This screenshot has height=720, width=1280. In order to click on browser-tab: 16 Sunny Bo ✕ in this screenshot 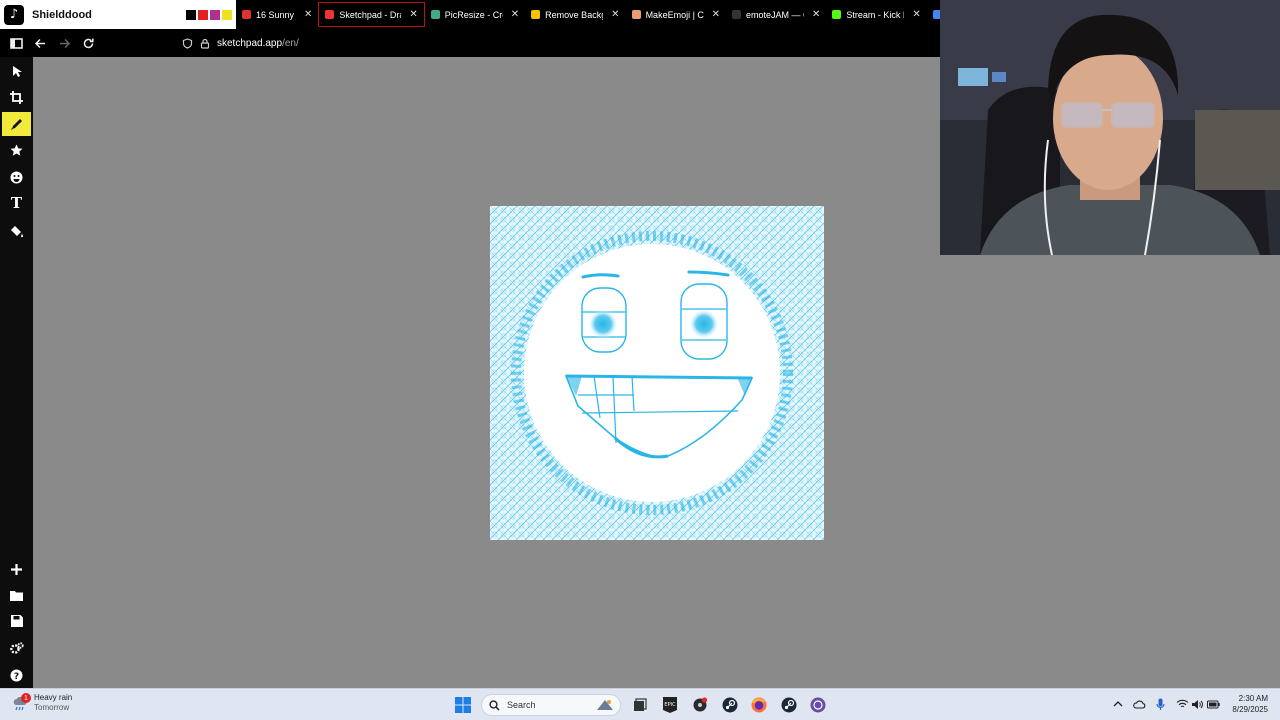, I will do `click(277, 14)`.